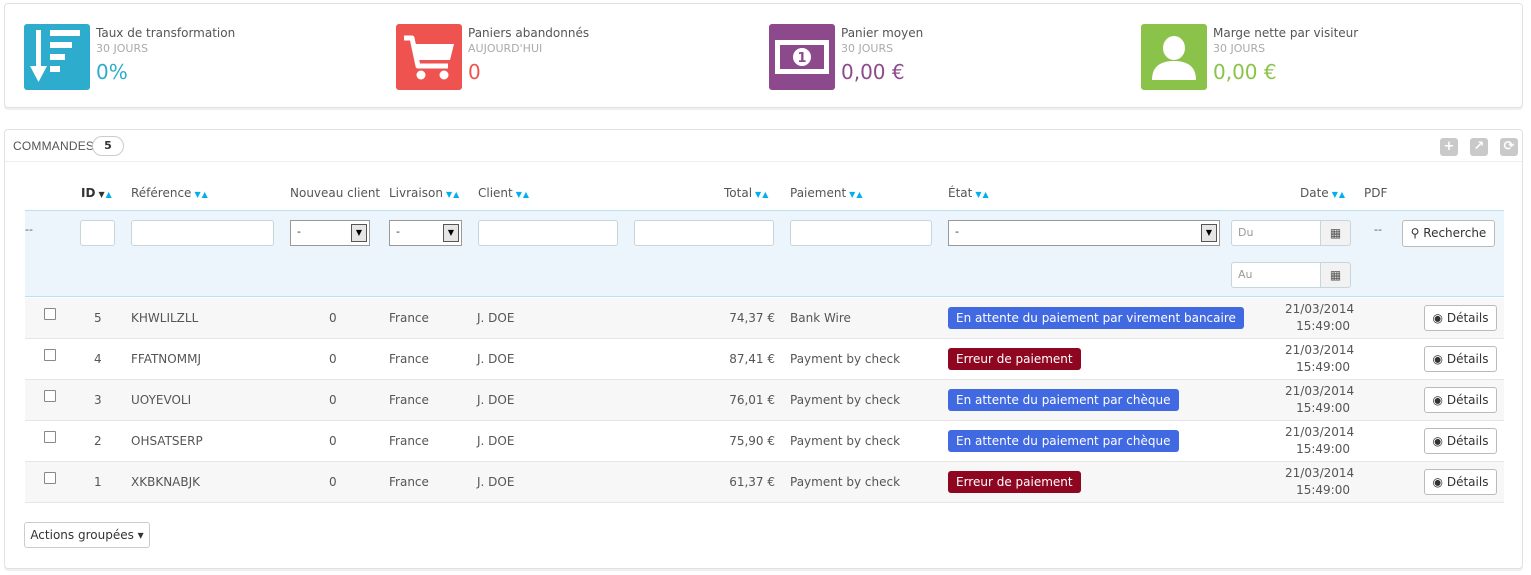 The image size is (1531, 575). What do you see at coordinates (166, 482) in the screenshot?
I see `cell-reference: XKBKNABJK` at bounding box center [166, 482].